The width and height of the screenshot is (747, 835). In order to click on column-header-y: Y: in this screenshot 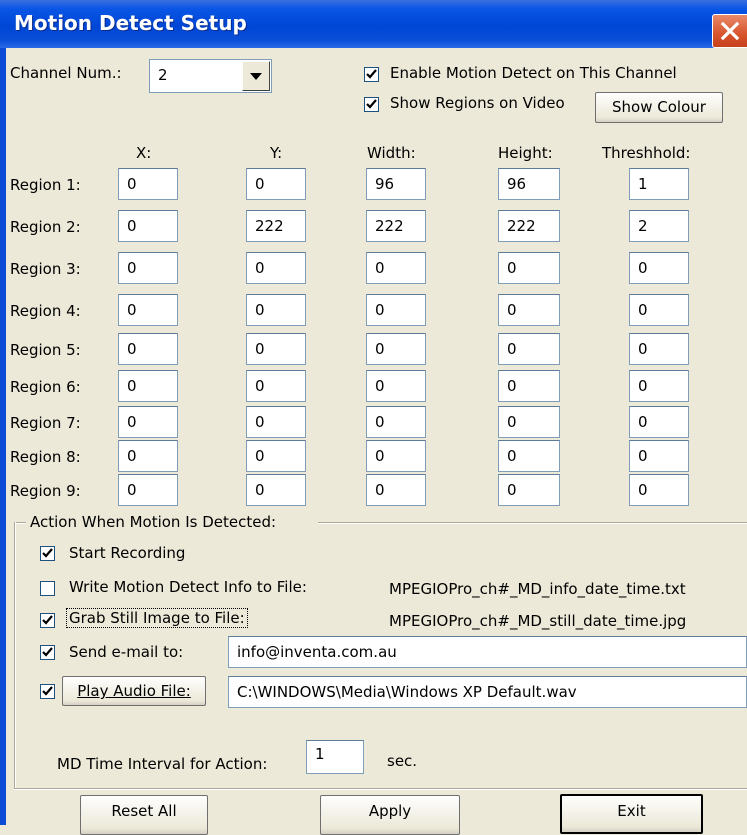, I will do `click(276, 153)`.